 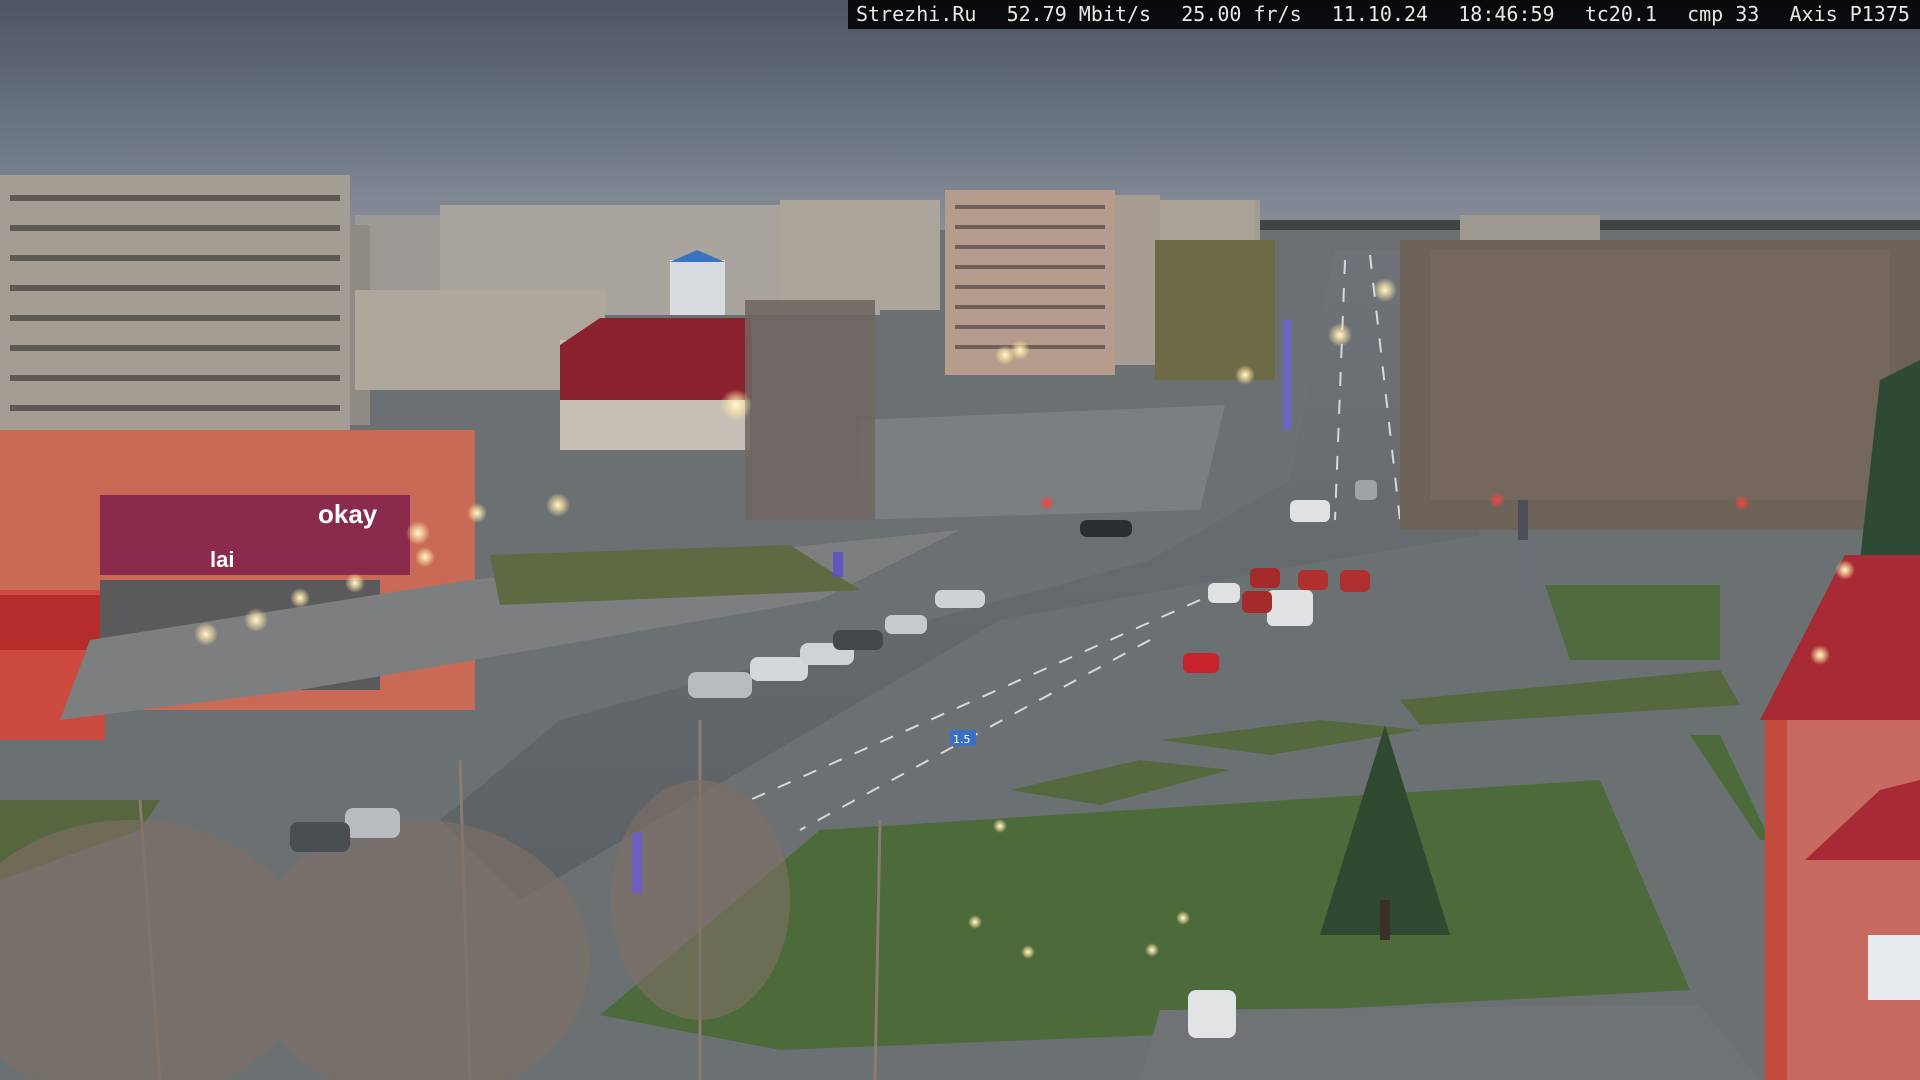 What do you see at coordinates (916, 14) in the screenshot?
I see `overlay-site: Strezhi.Ru` at bounding box center [916, 14].